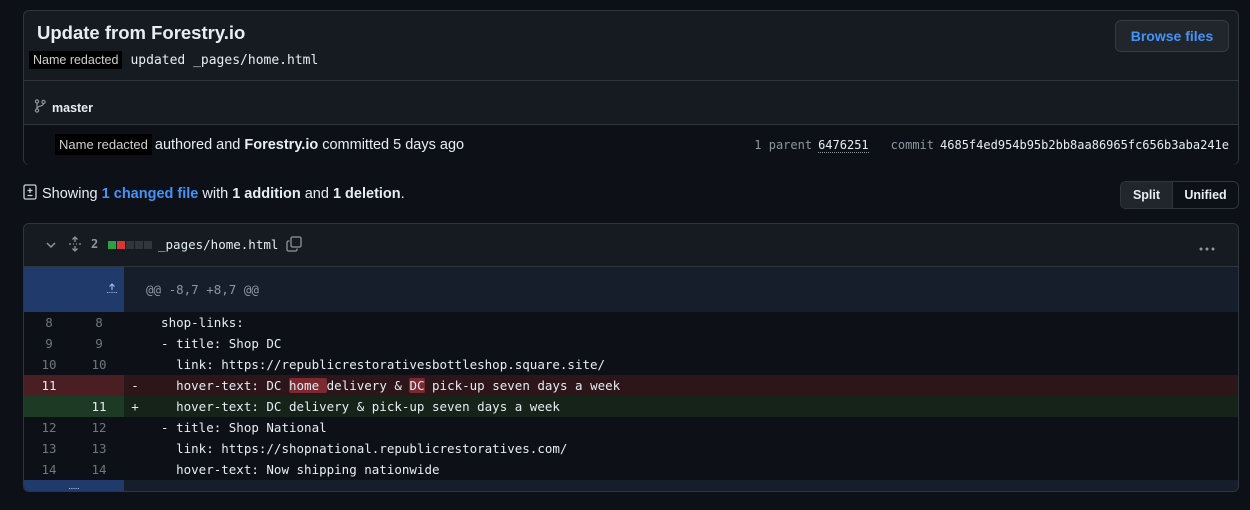 This screenshot has width=1250, height=510. I want to click on hunk-header-row: @@ -8,7 +8,7 @@, so click(631, 289).